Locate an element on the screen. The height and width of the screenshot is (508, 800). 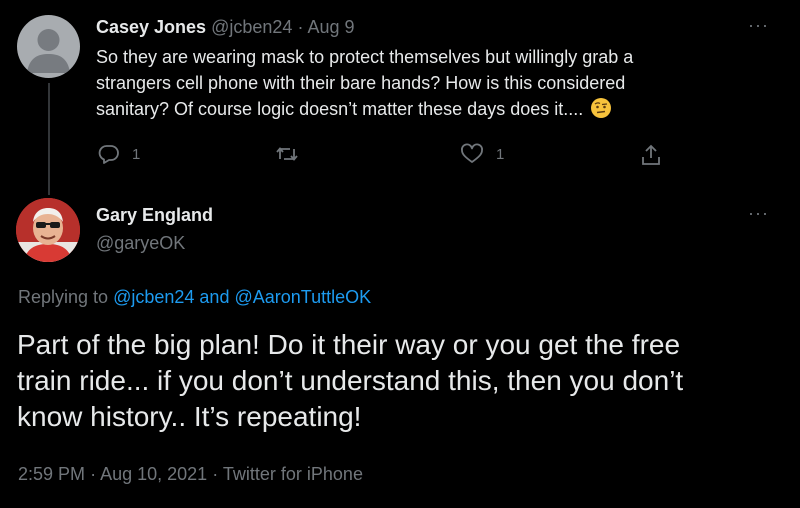
parent-author-name: Casey Jones is located at coordinates (151, 27).